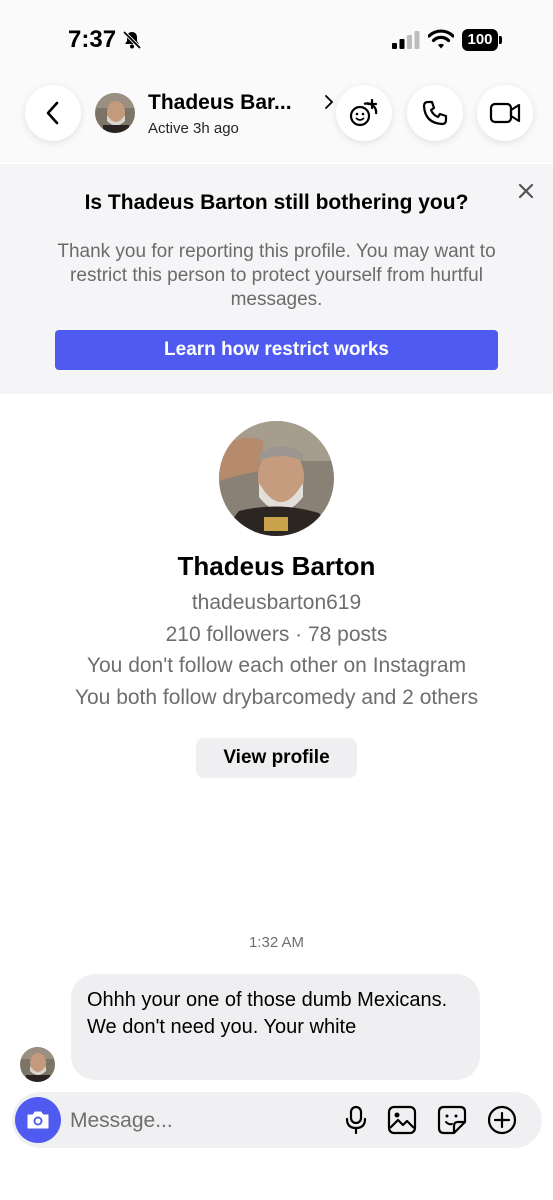 The height and width of the screenshot is (1200, 553). I want to click on video-camera-icon, so click(505, 113).